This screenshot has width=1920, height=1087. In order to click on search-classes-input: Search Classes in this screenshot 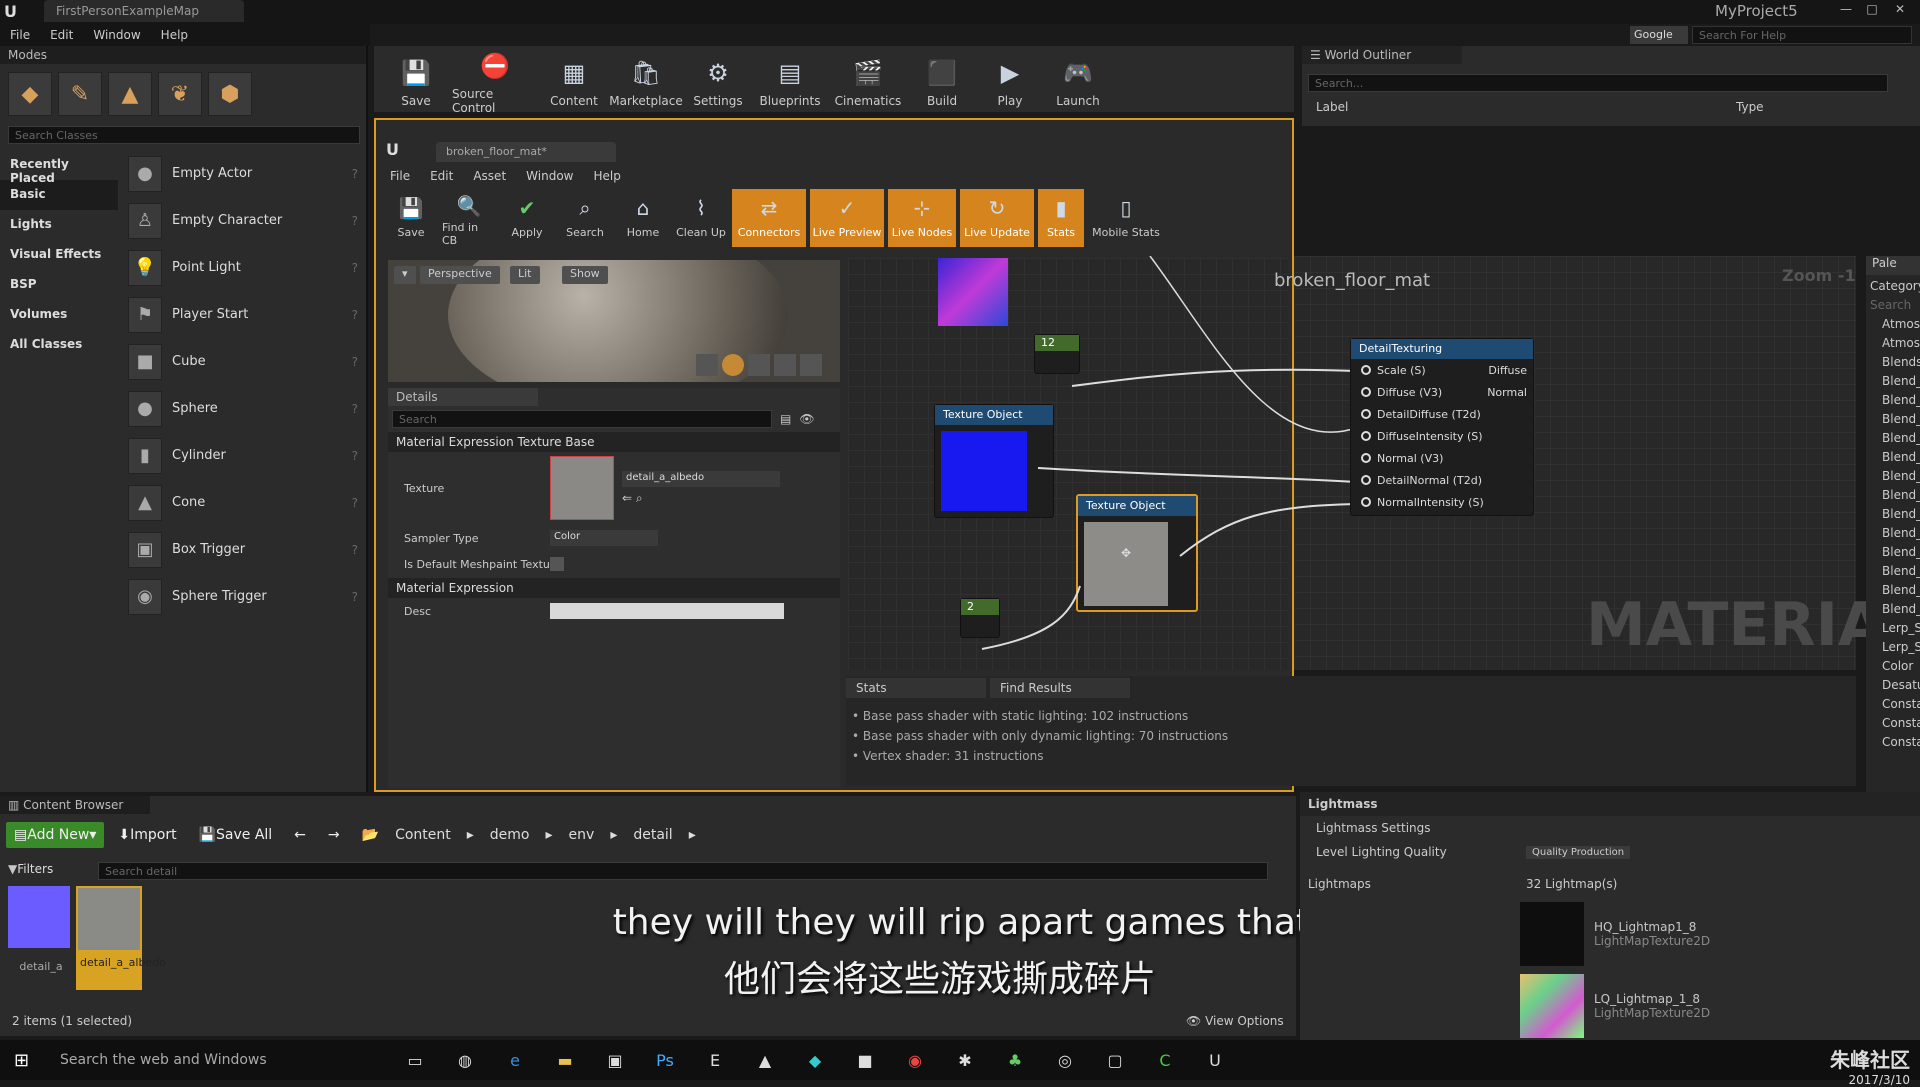, I will do `click(184, 135)`.